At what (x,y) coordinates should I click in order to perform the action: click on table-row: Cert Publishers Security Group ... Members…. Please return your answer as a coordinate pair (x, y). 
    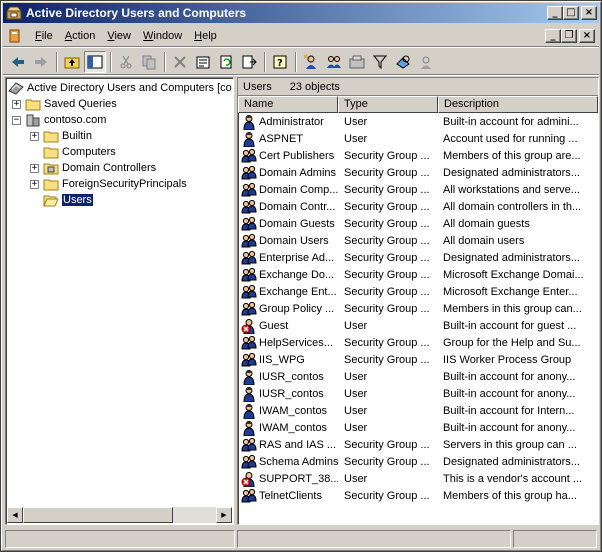
    Looking at the image, I should click on (418, 155).